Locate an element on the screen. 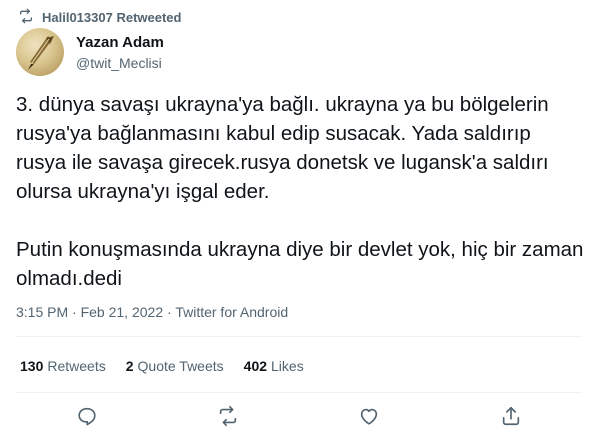  quote-tweets-label: Quote Tweets is located at coordinates (180, 366).